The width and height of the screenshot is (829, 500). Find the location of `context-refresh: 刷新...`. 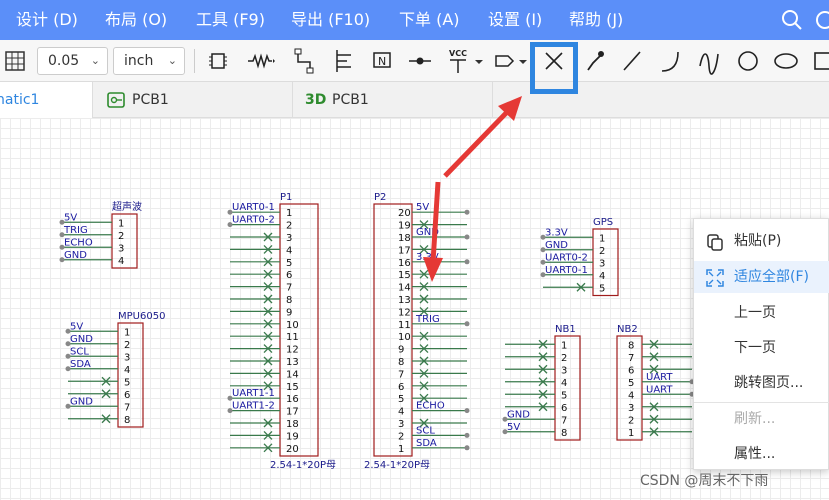

context-refresh: 刷新... is located at coordinates (761, 419).